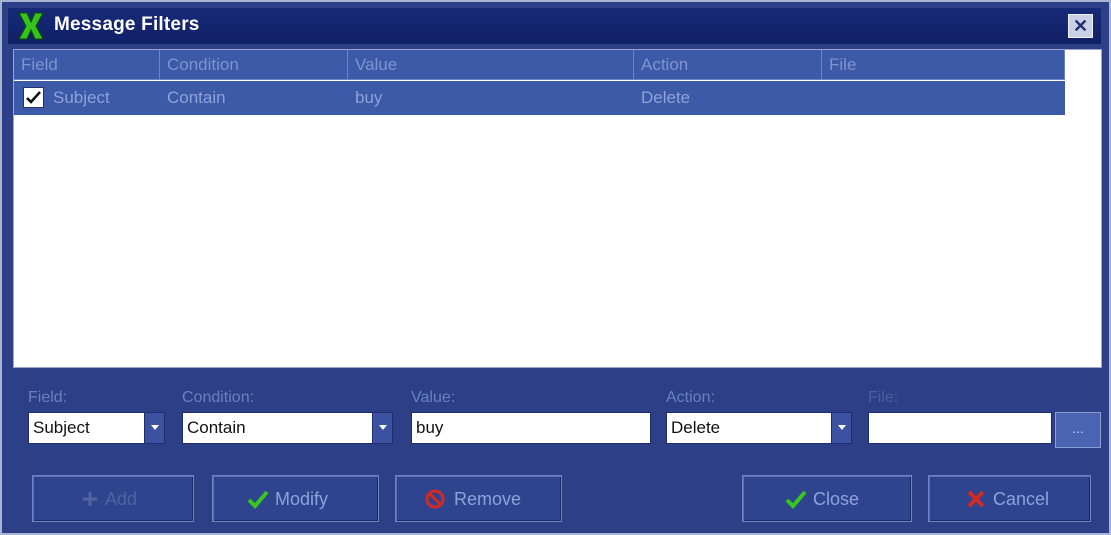 This screenshot has width=1111, height=535. I want to click on field-label: Field:, so click(48, 397).